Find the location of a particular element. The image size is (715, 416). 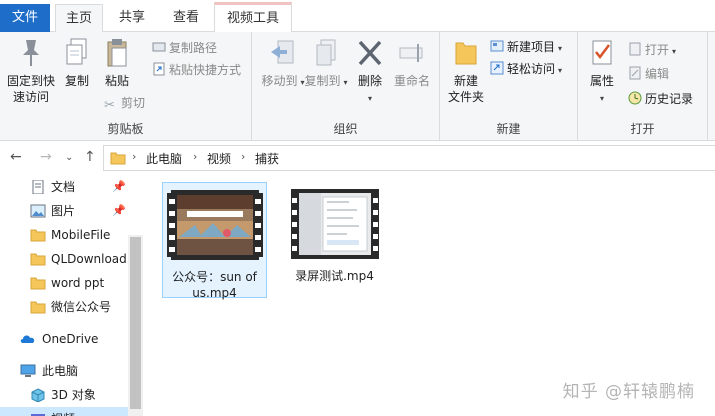

sidebar-item-documents: 文档 📌 is located at coordinates (64, 187).